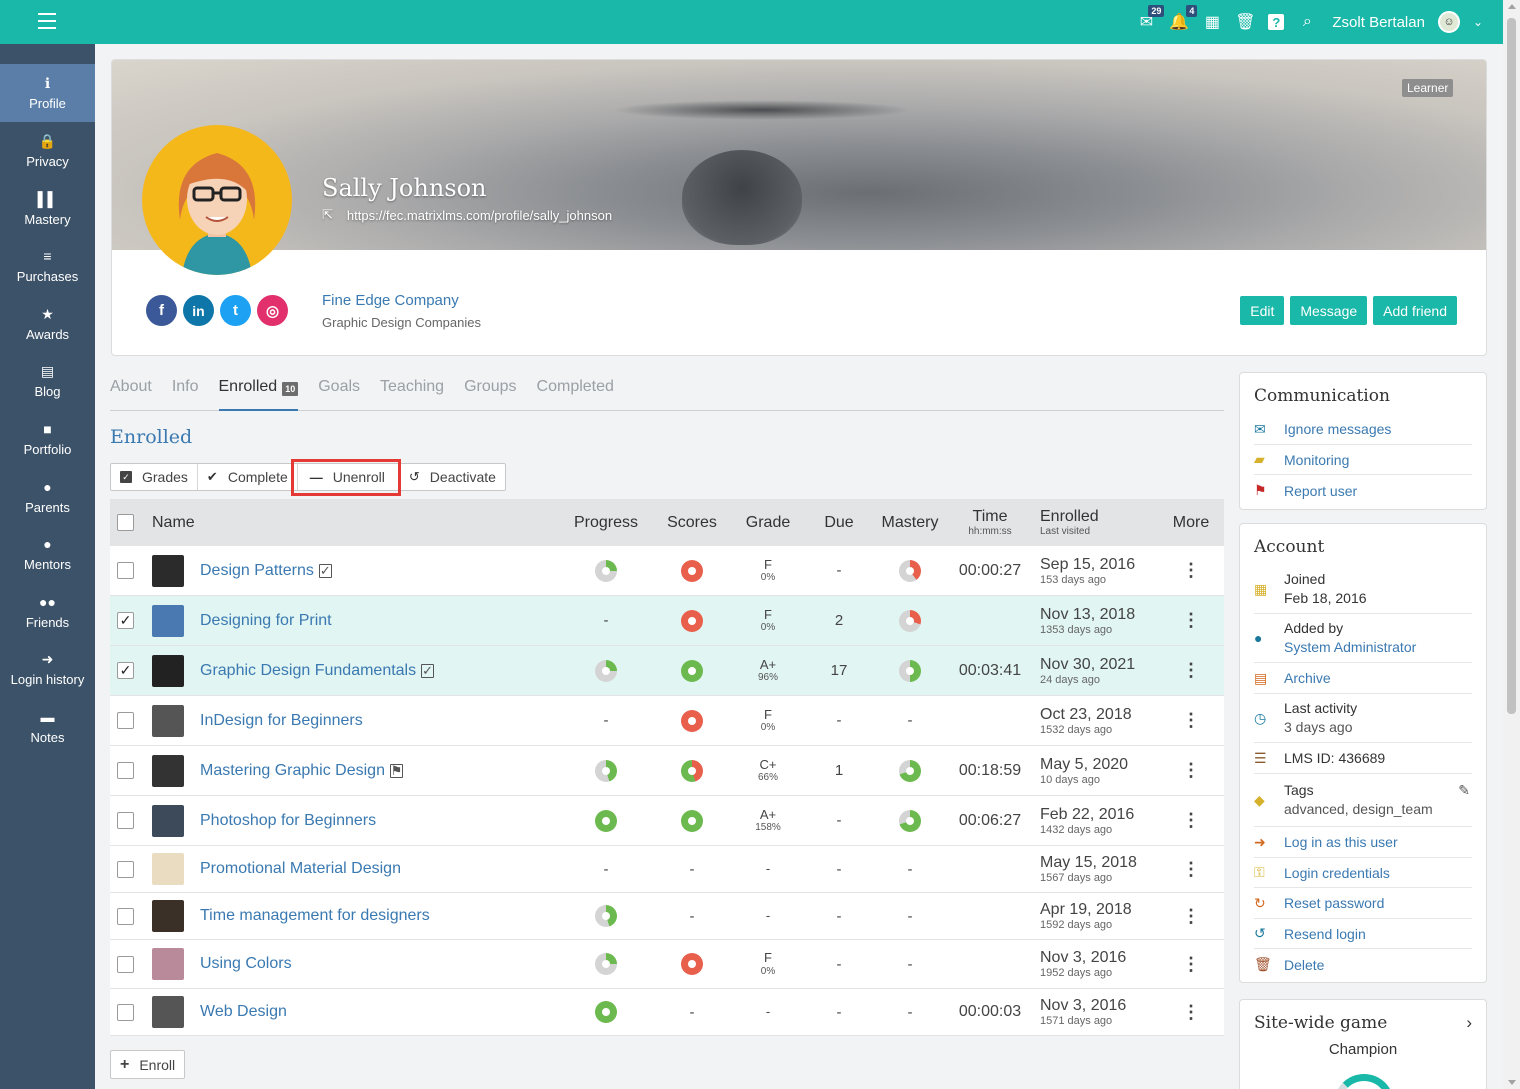 Image resolution: width=1520 pixels, height=1089 pixels. I want to click on ignore-messages-link: Ignore messages, so click(1337, 429).